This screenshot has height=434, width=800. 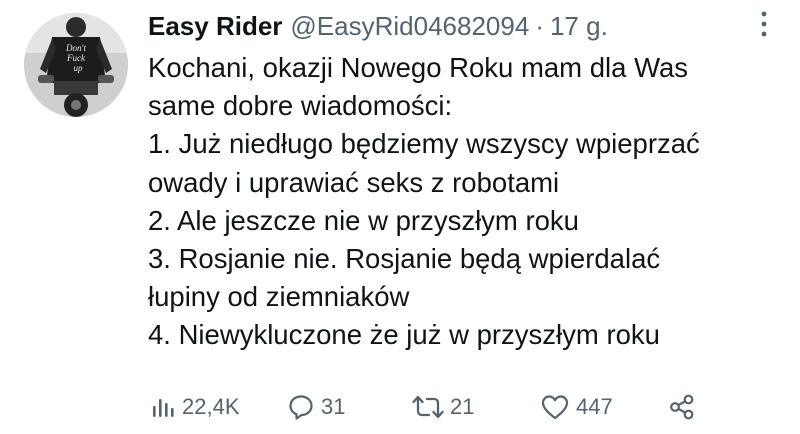 What do you see at coordinates (215, 26) in the screenshot?
I see `display-name: Easy Rider` at bounding box center [215, 26].